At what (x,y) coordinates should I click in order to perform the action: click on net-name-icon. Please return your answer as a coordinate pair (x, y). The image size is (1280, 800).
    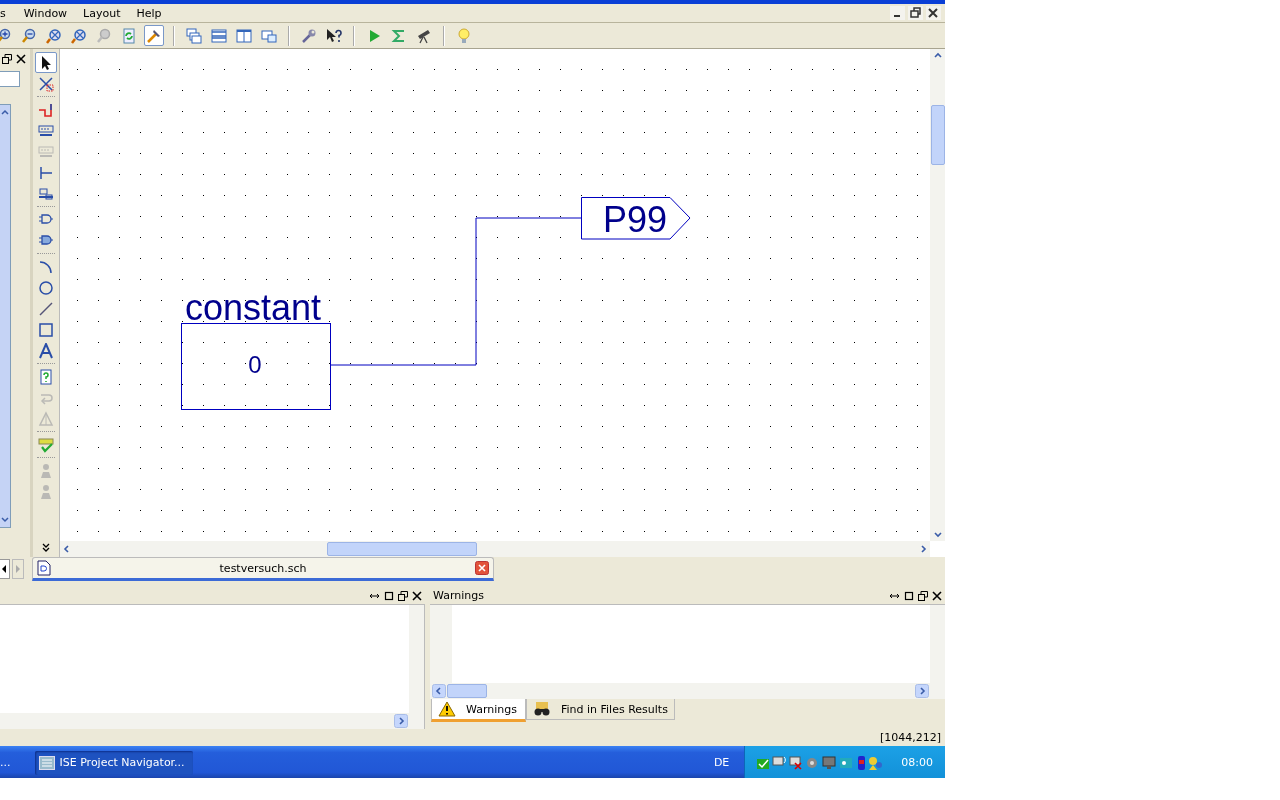
    Looking at the image, I should click on (46, 130).